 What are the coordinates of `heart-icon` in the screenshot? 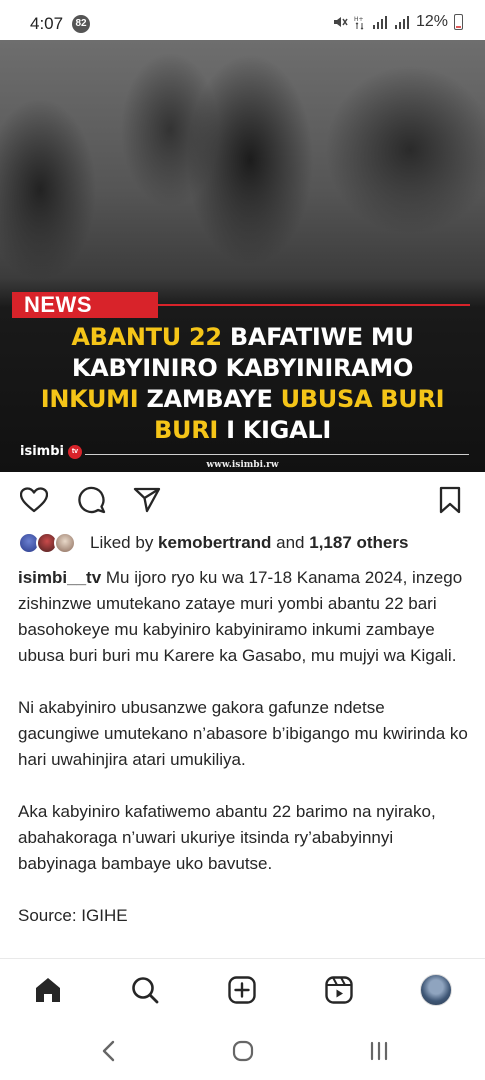 It's located at (34, 500).